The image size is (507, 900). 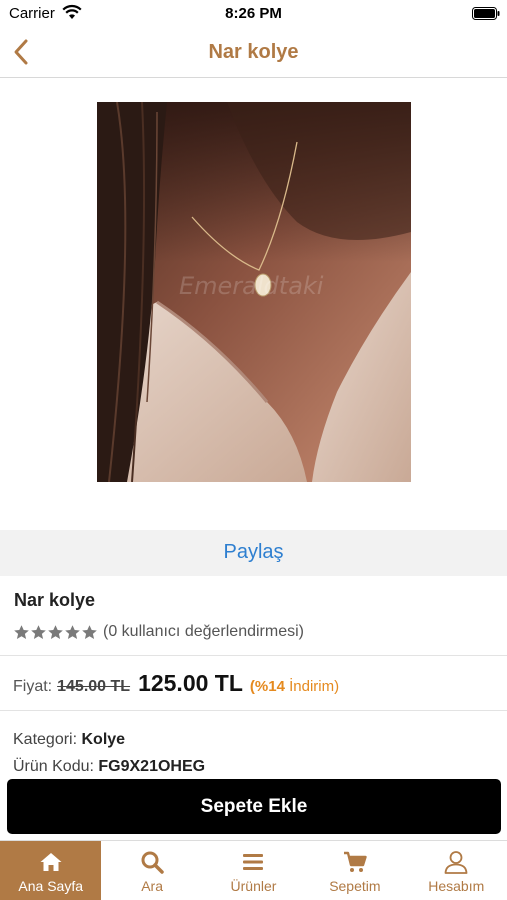 I want to click on tab-home: Ana Sayfa, so click(x=51, y=870).